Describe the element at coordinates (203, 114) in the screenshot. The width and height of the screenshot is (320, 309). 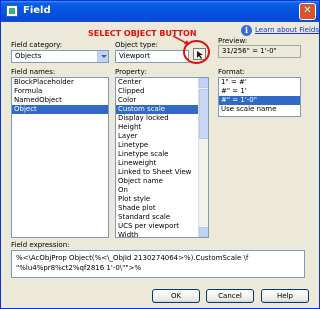
I see `scroll-thumb` at that location.